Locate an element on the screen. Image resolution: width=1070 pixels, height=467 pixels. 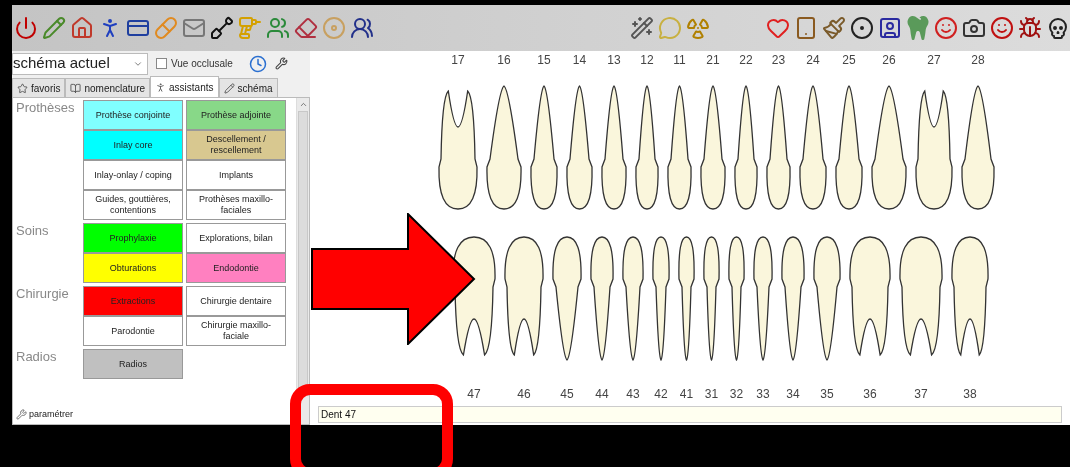
tooth-number: 44 is located at coordinates (602, 393).